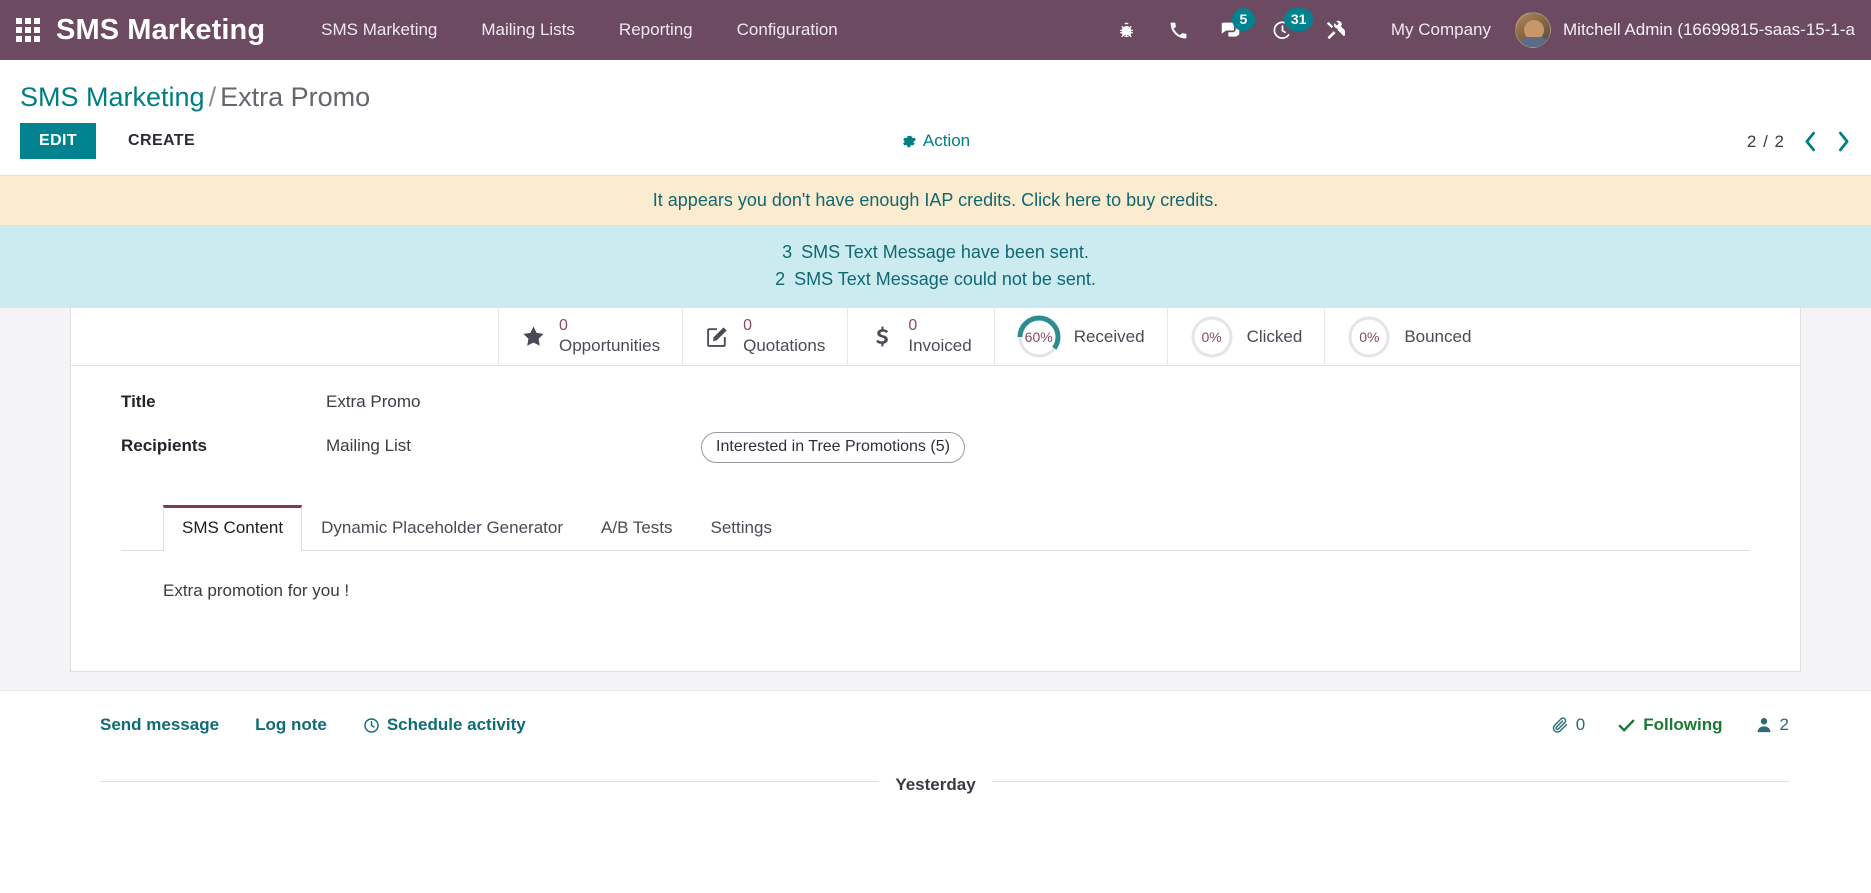 This screenshot has height=893, width=1871. What do you see at coordinates (780, 279) in the screenshot?
I see `sms-failed-count: 2` at bounding box center [780, 279].